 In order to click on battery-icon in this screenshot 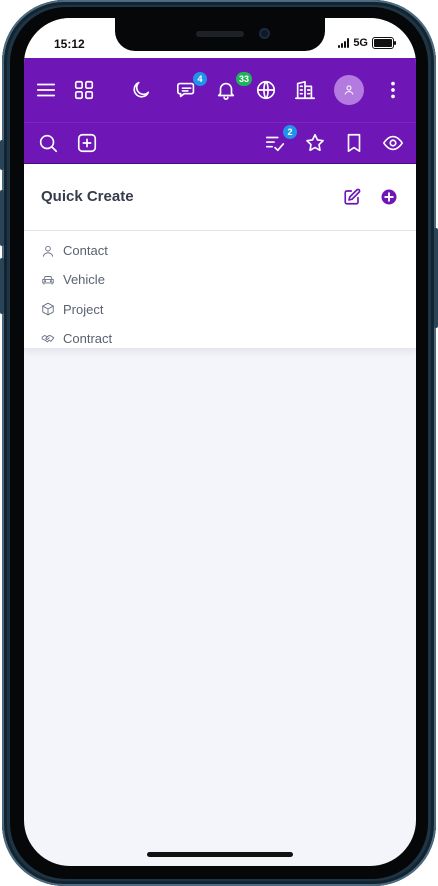, I will do `click(384, 43)`.